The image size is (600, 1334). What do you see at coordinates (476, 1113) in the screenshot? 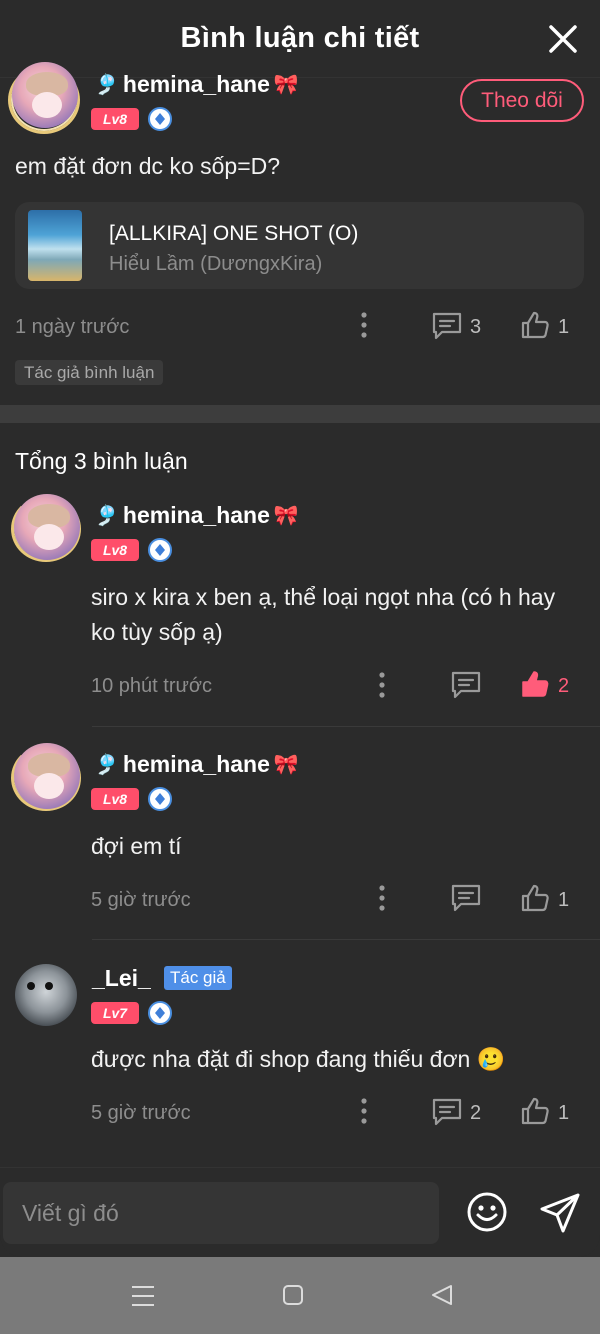
I see `reply-count: 2` at bounding box center [476, 1113].